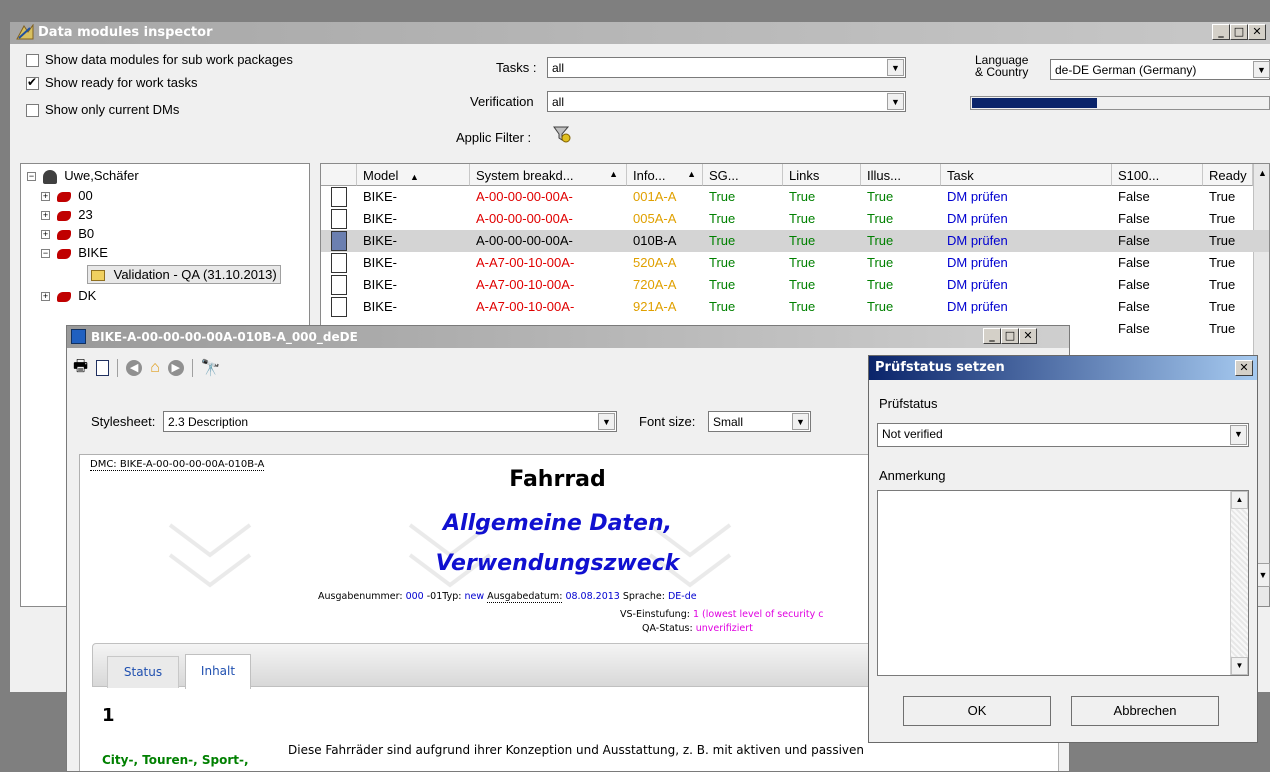 The image size is (1270, 772). I want to click on column-header-system: System breakd... ▲, so click(548, 175).